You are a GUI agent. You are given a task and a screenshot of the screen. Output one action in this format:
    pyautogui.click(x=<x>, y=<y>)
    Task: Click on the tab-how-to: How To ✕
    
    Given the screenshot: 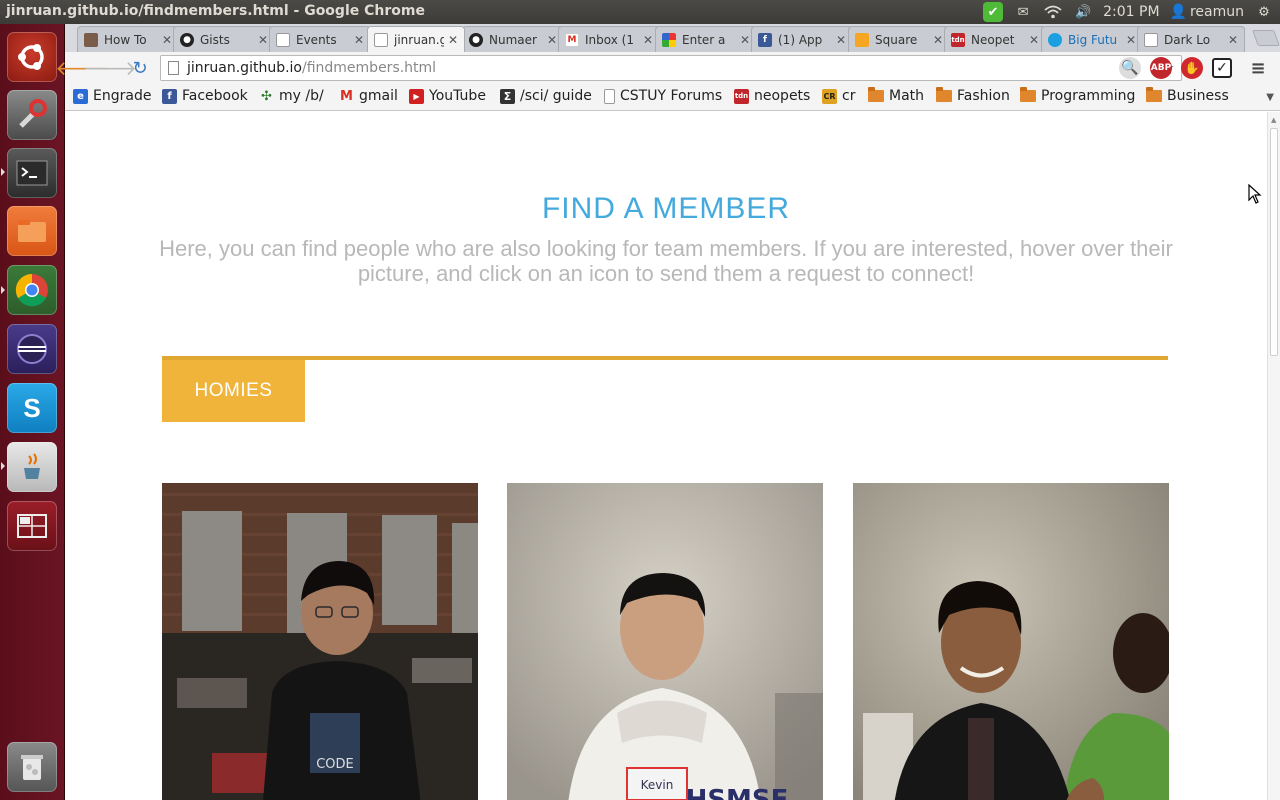 What is the action you would take?
    pyautogui.click(x=128, y=39)
    